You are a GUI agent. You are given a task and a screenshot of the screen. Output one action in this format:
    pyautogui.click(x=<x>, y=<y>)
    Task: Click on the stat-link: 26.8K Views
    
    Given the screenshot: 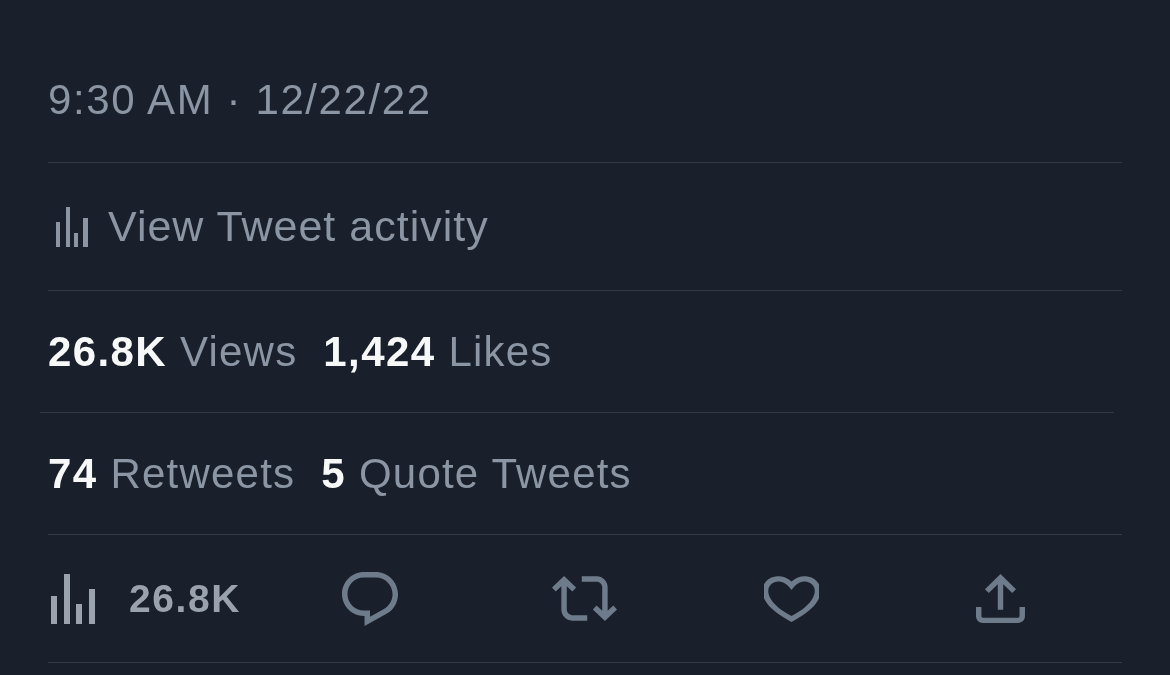 What is the action you would take?
    pyautogui.click(x=173, y=351)
    